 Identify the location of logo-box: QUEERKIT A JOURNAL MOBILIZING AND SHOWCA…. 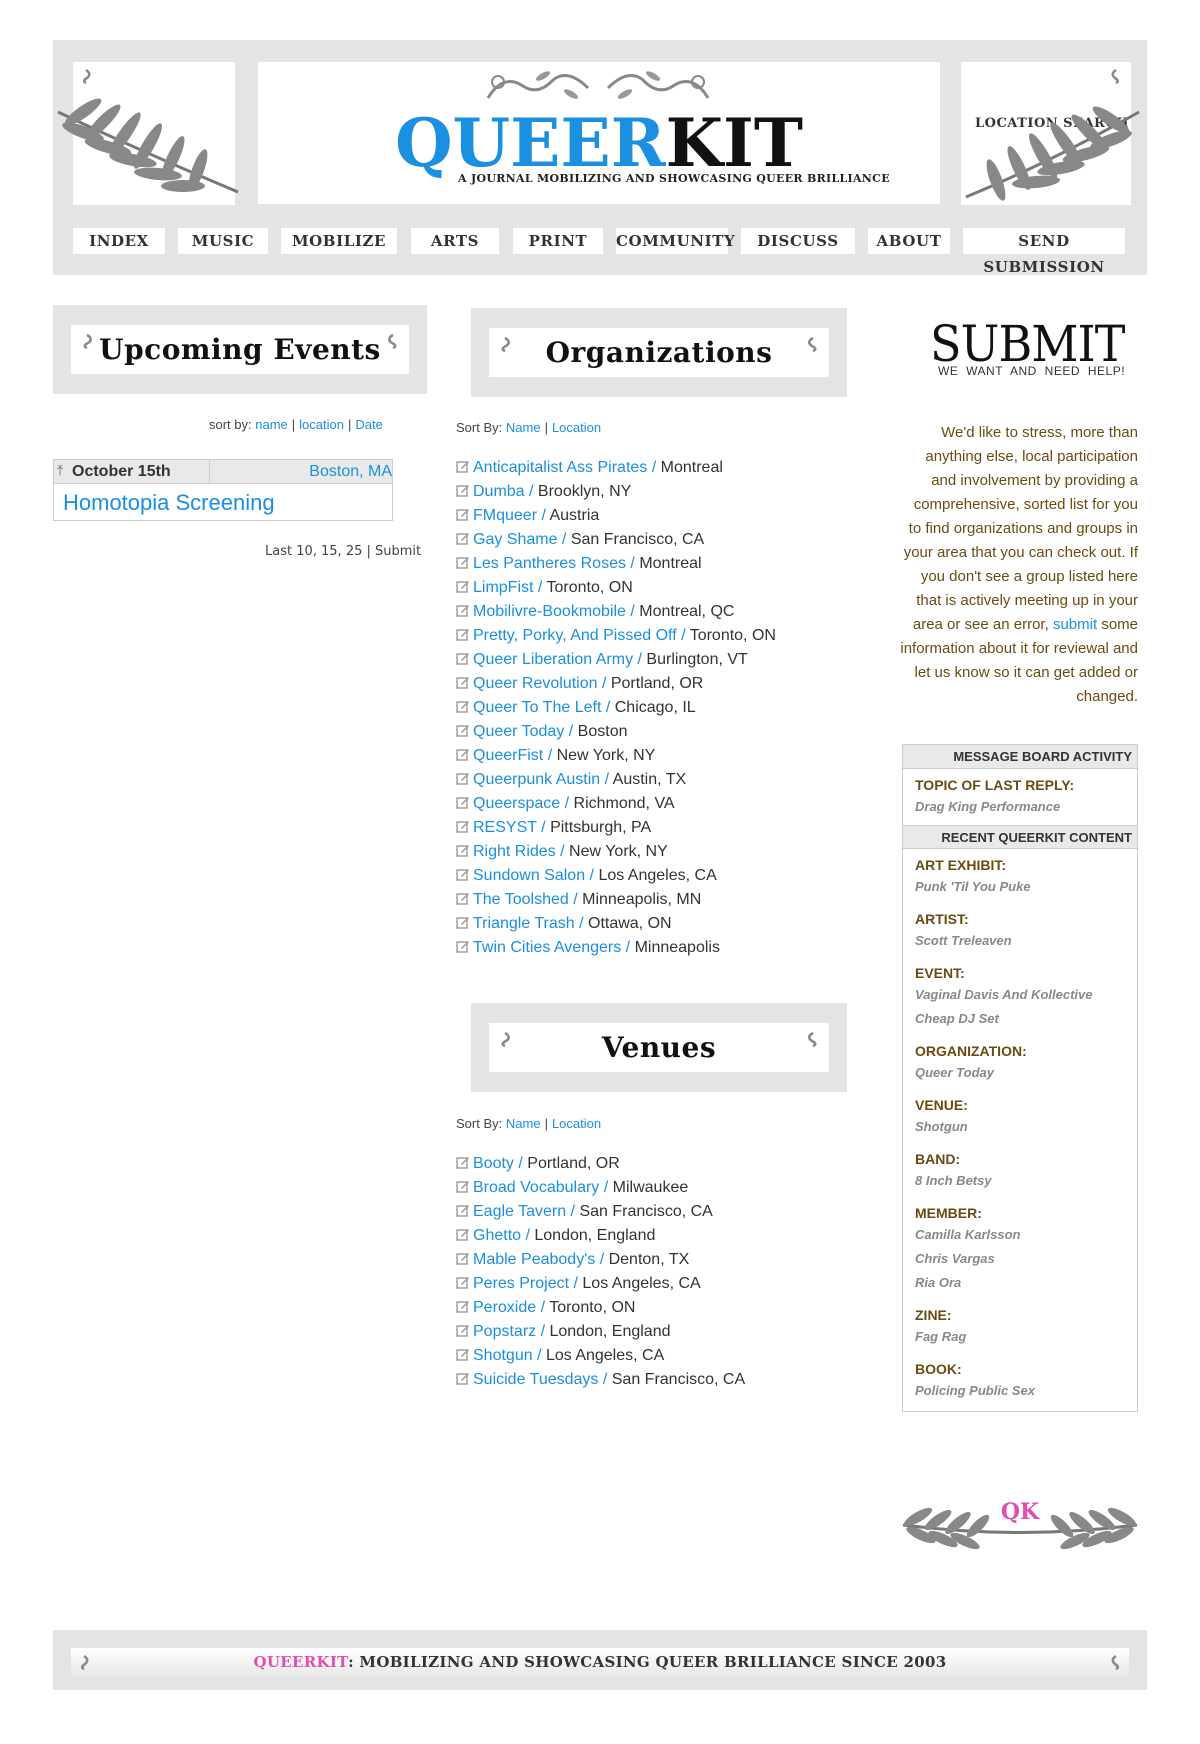
(599, 133).